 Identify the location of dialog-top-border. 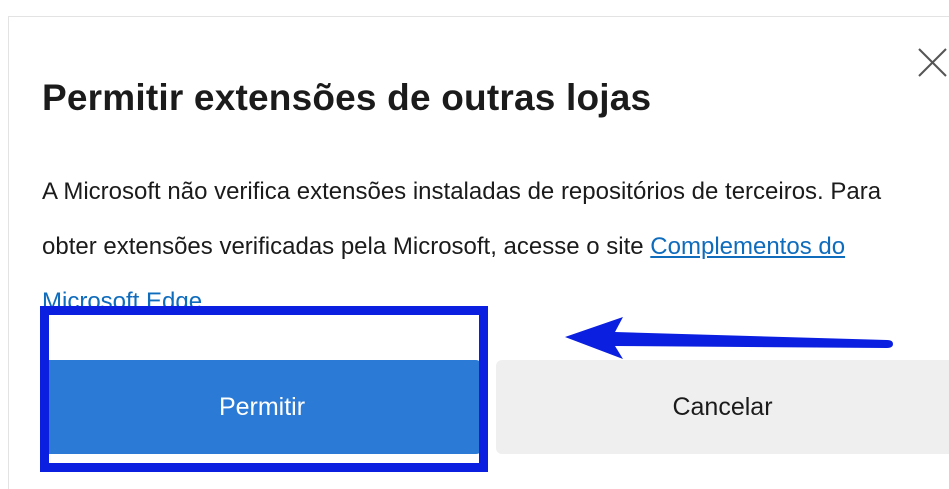
(478, 16).